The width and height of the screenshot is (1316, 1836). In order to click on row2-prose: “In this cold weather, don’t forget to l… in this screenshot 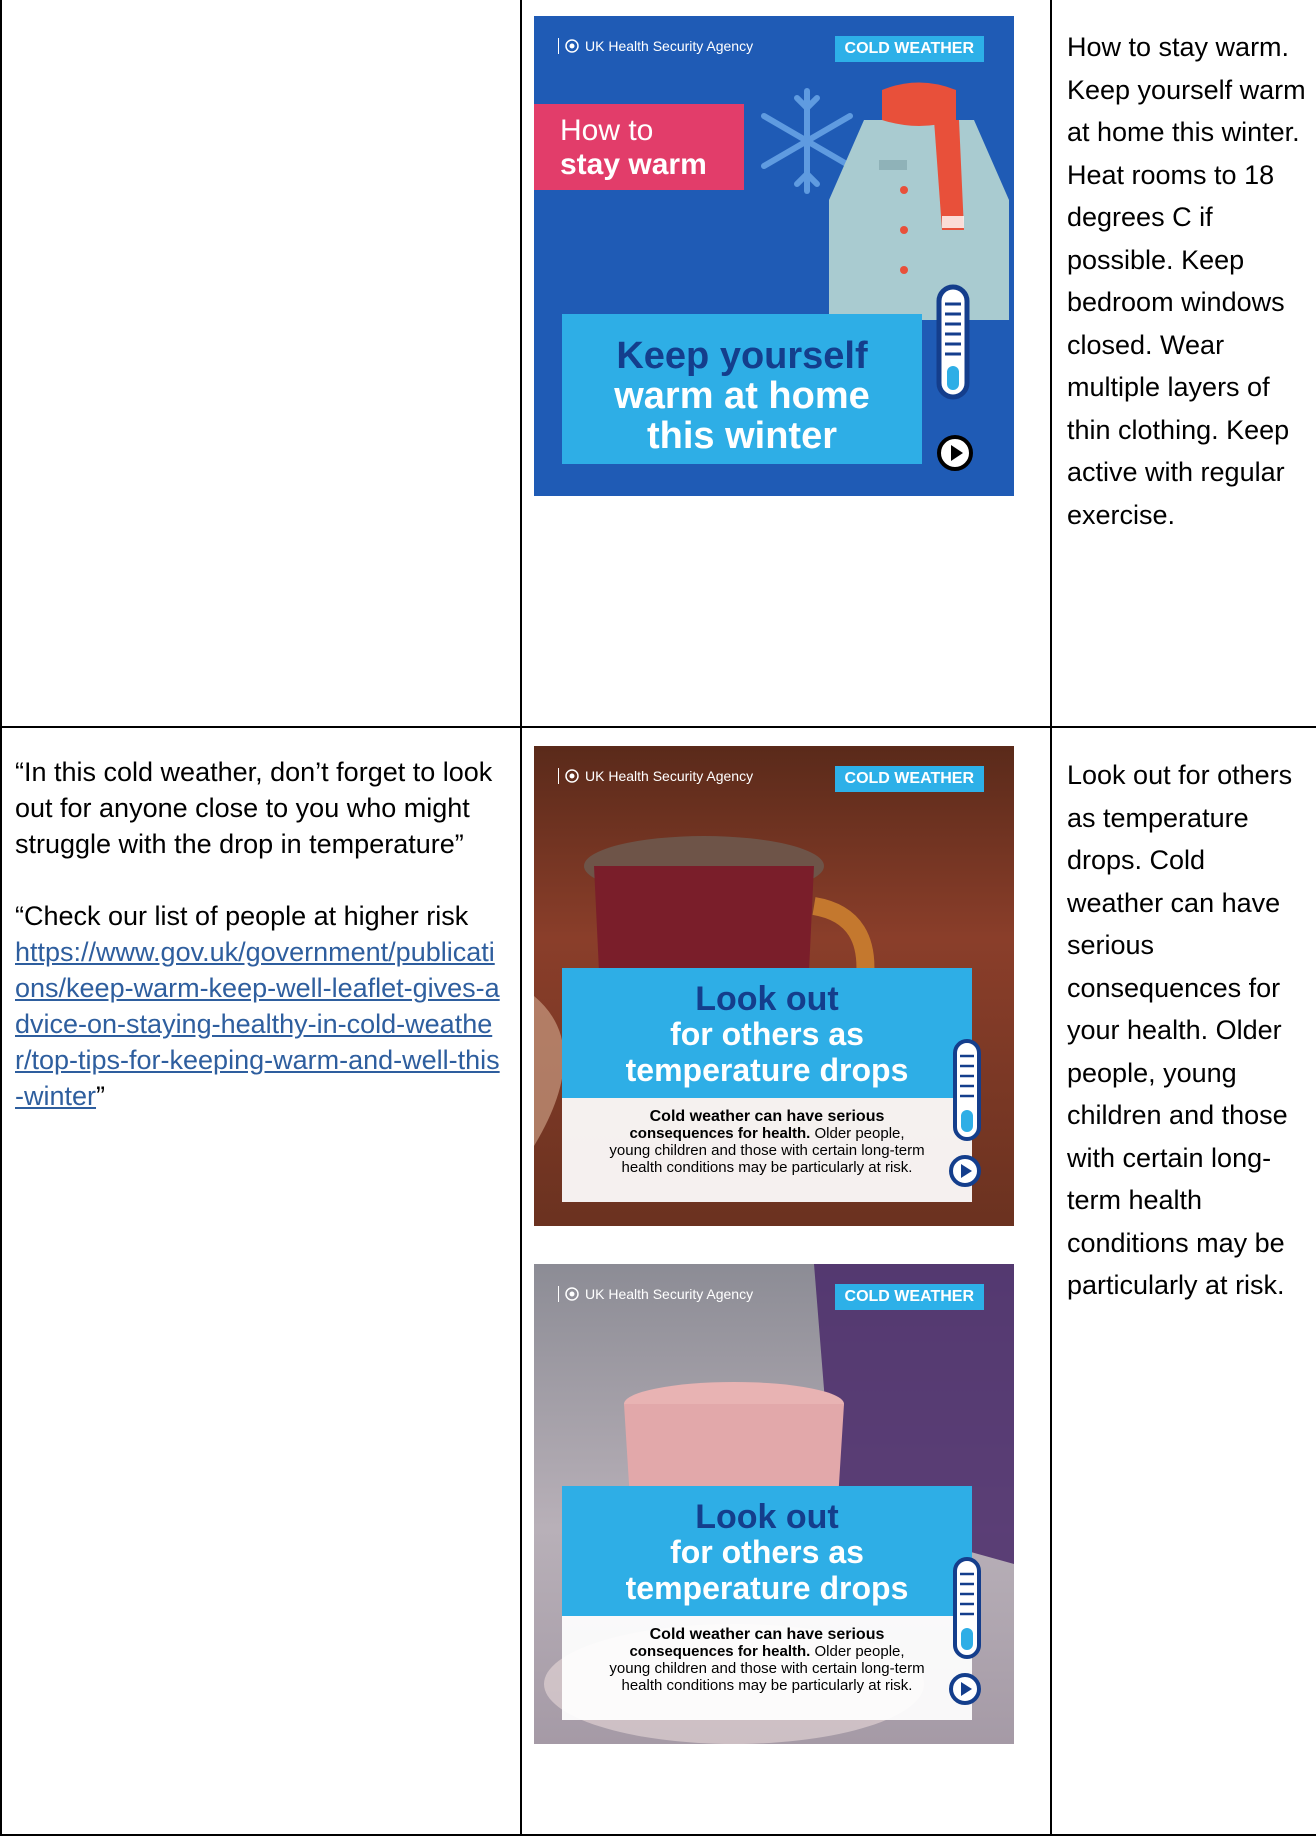, I will do `click(261, 921)`.